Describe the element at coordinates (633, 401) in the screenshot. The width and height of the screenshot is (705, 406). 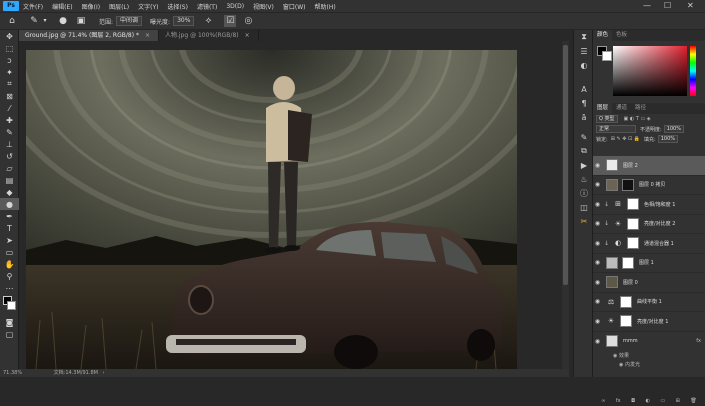
I see `mask-icon: ◘` at that location.